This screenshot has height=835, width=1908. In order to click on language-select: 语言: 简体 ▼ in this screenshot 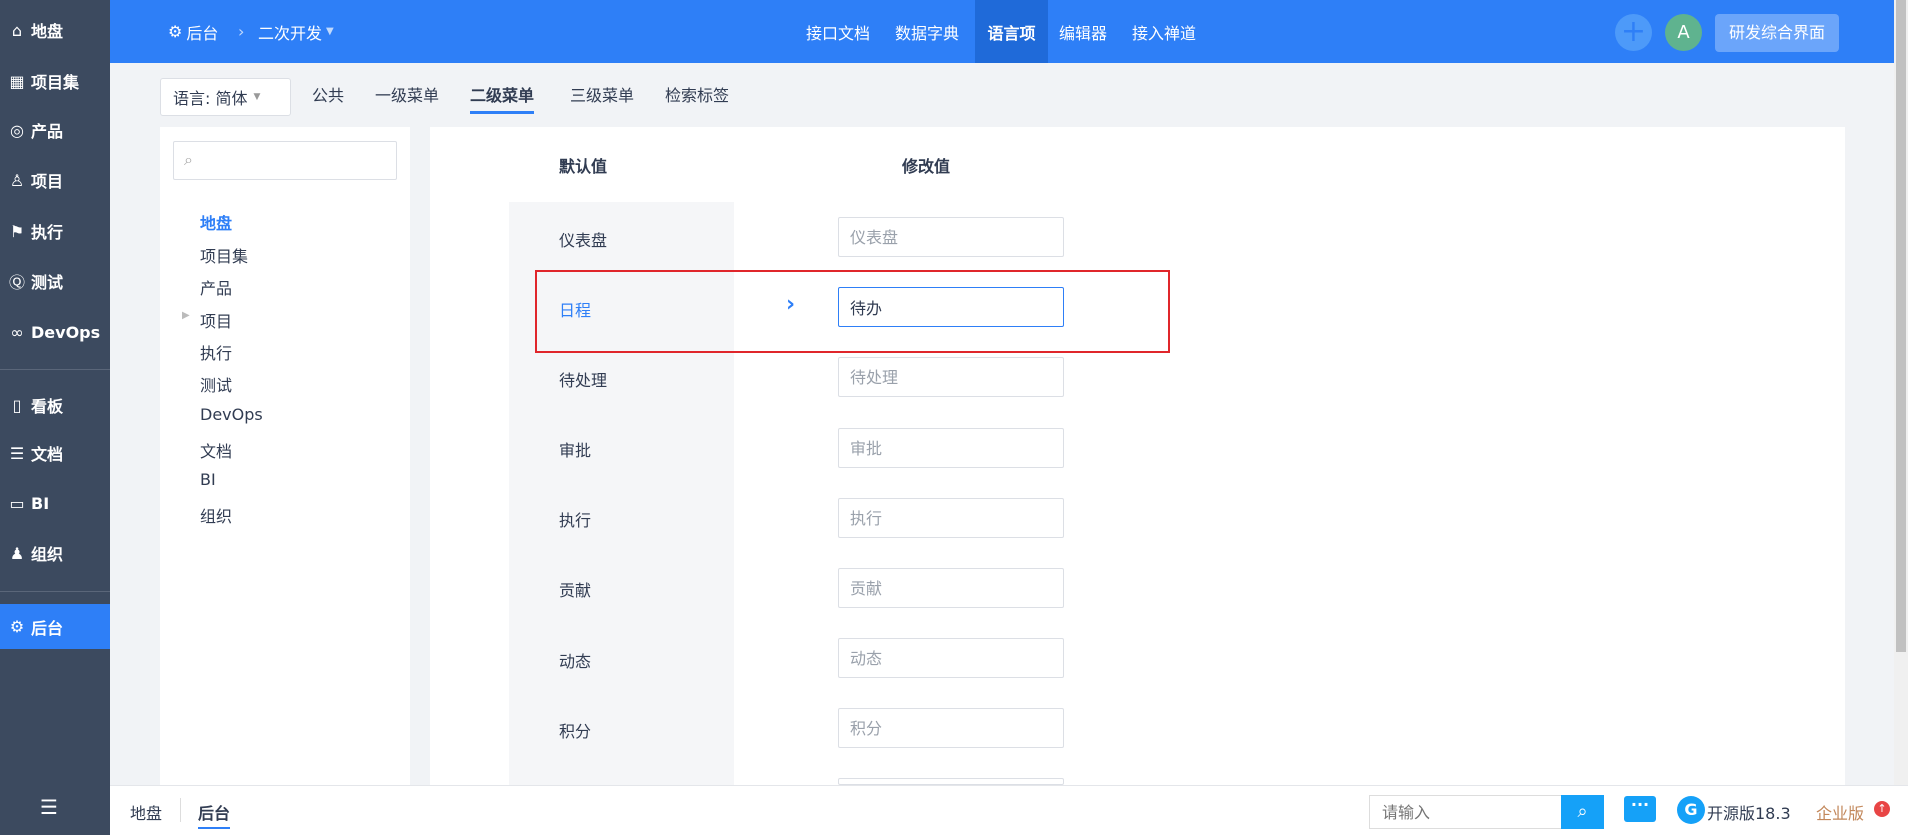, I will do `click(225, 97)`.